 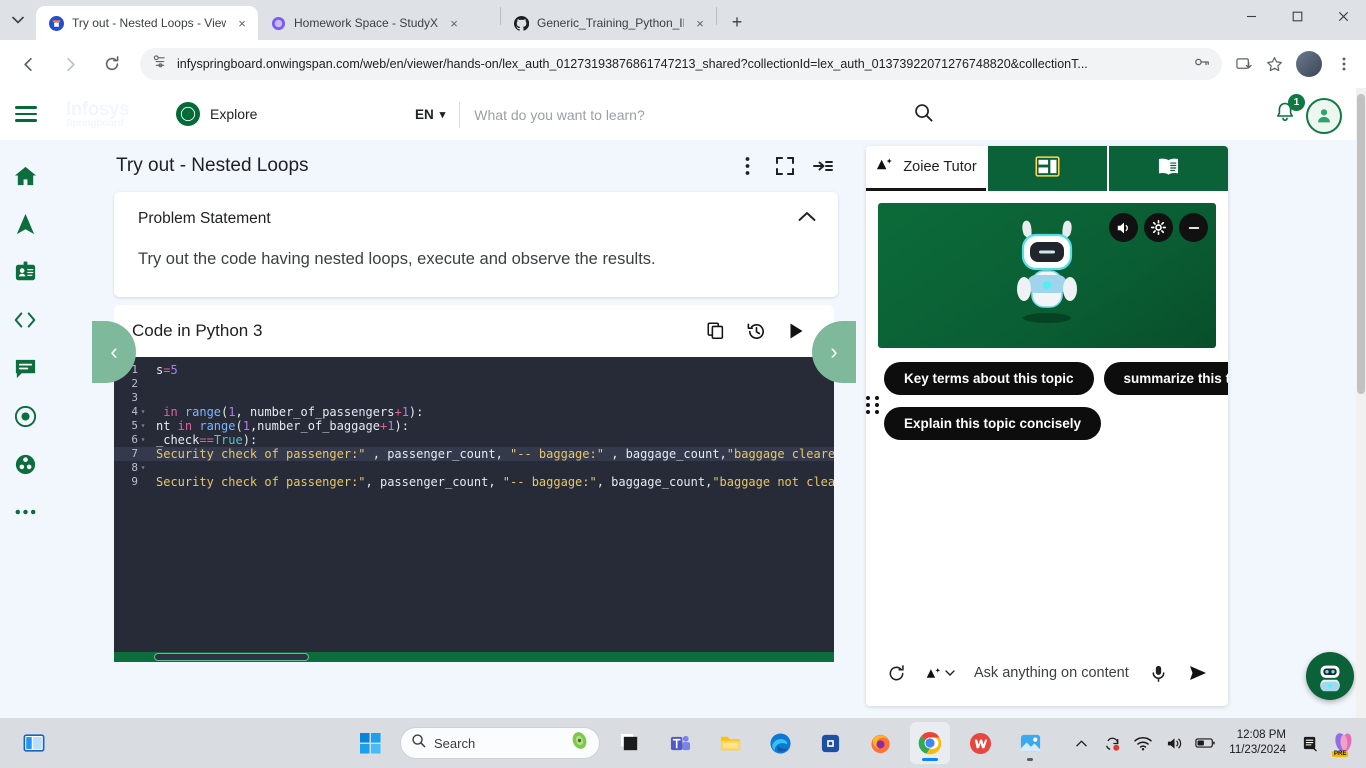 What do you see at coordinates (926, 168) in the screenshot?
I see `tab-zoiee-tutor: Zoiee Tutor` at bounding box center [926, 168].